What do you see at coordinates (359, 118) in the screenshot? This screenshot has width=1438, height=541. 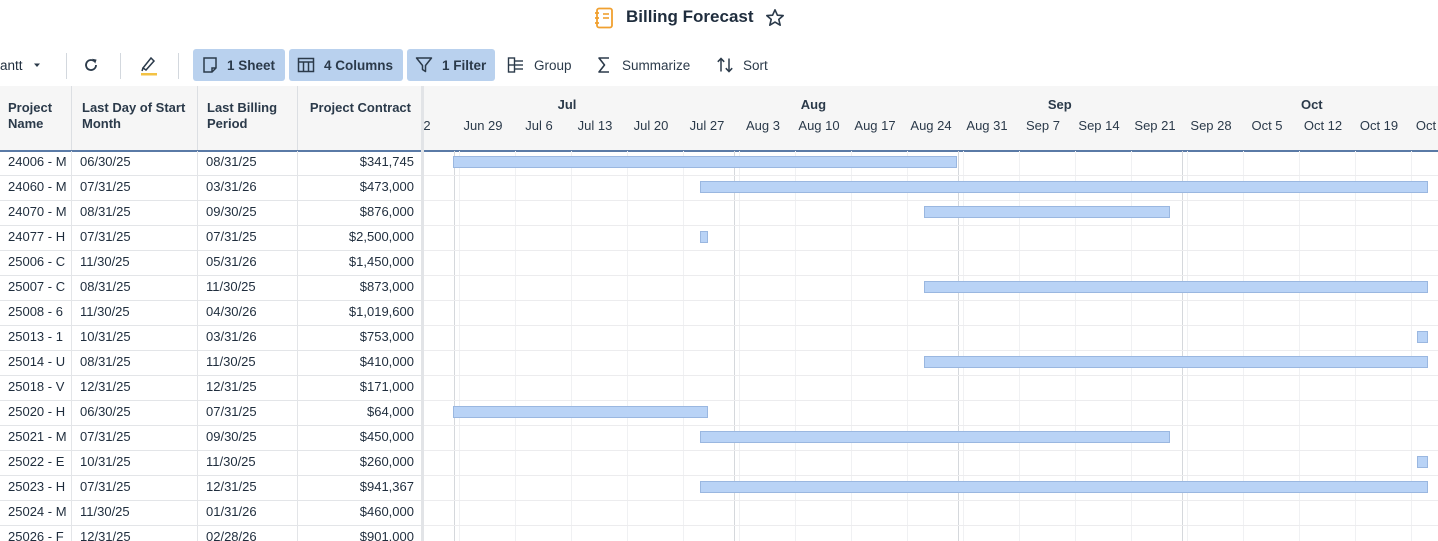 I see `column-header-project-contract: Project Contract` at bounding box center [359, 118].